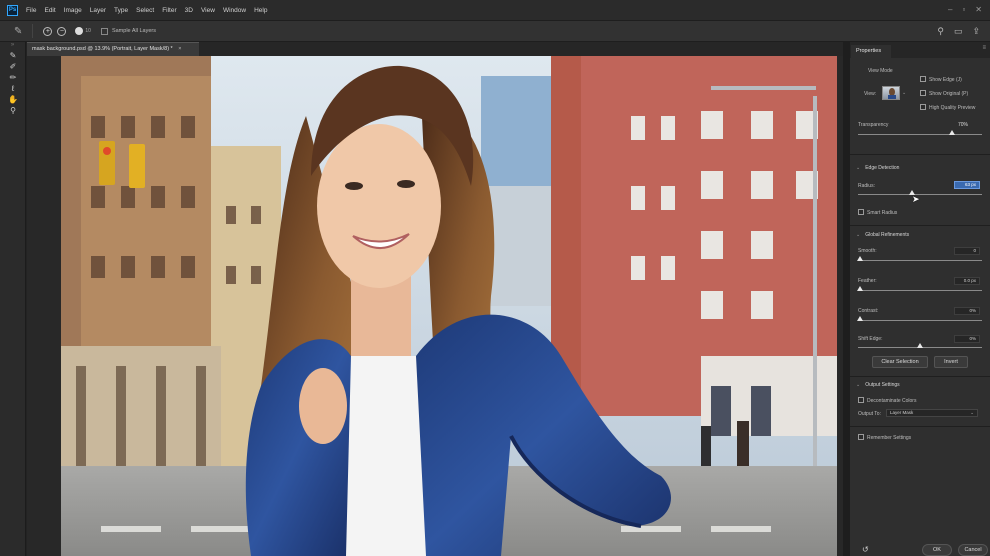 This screenshot has width=990, height=556. Describe the element at coordinates (13, 77) in the screenshot. I see `brush-tool-icon: ✏` at that location.